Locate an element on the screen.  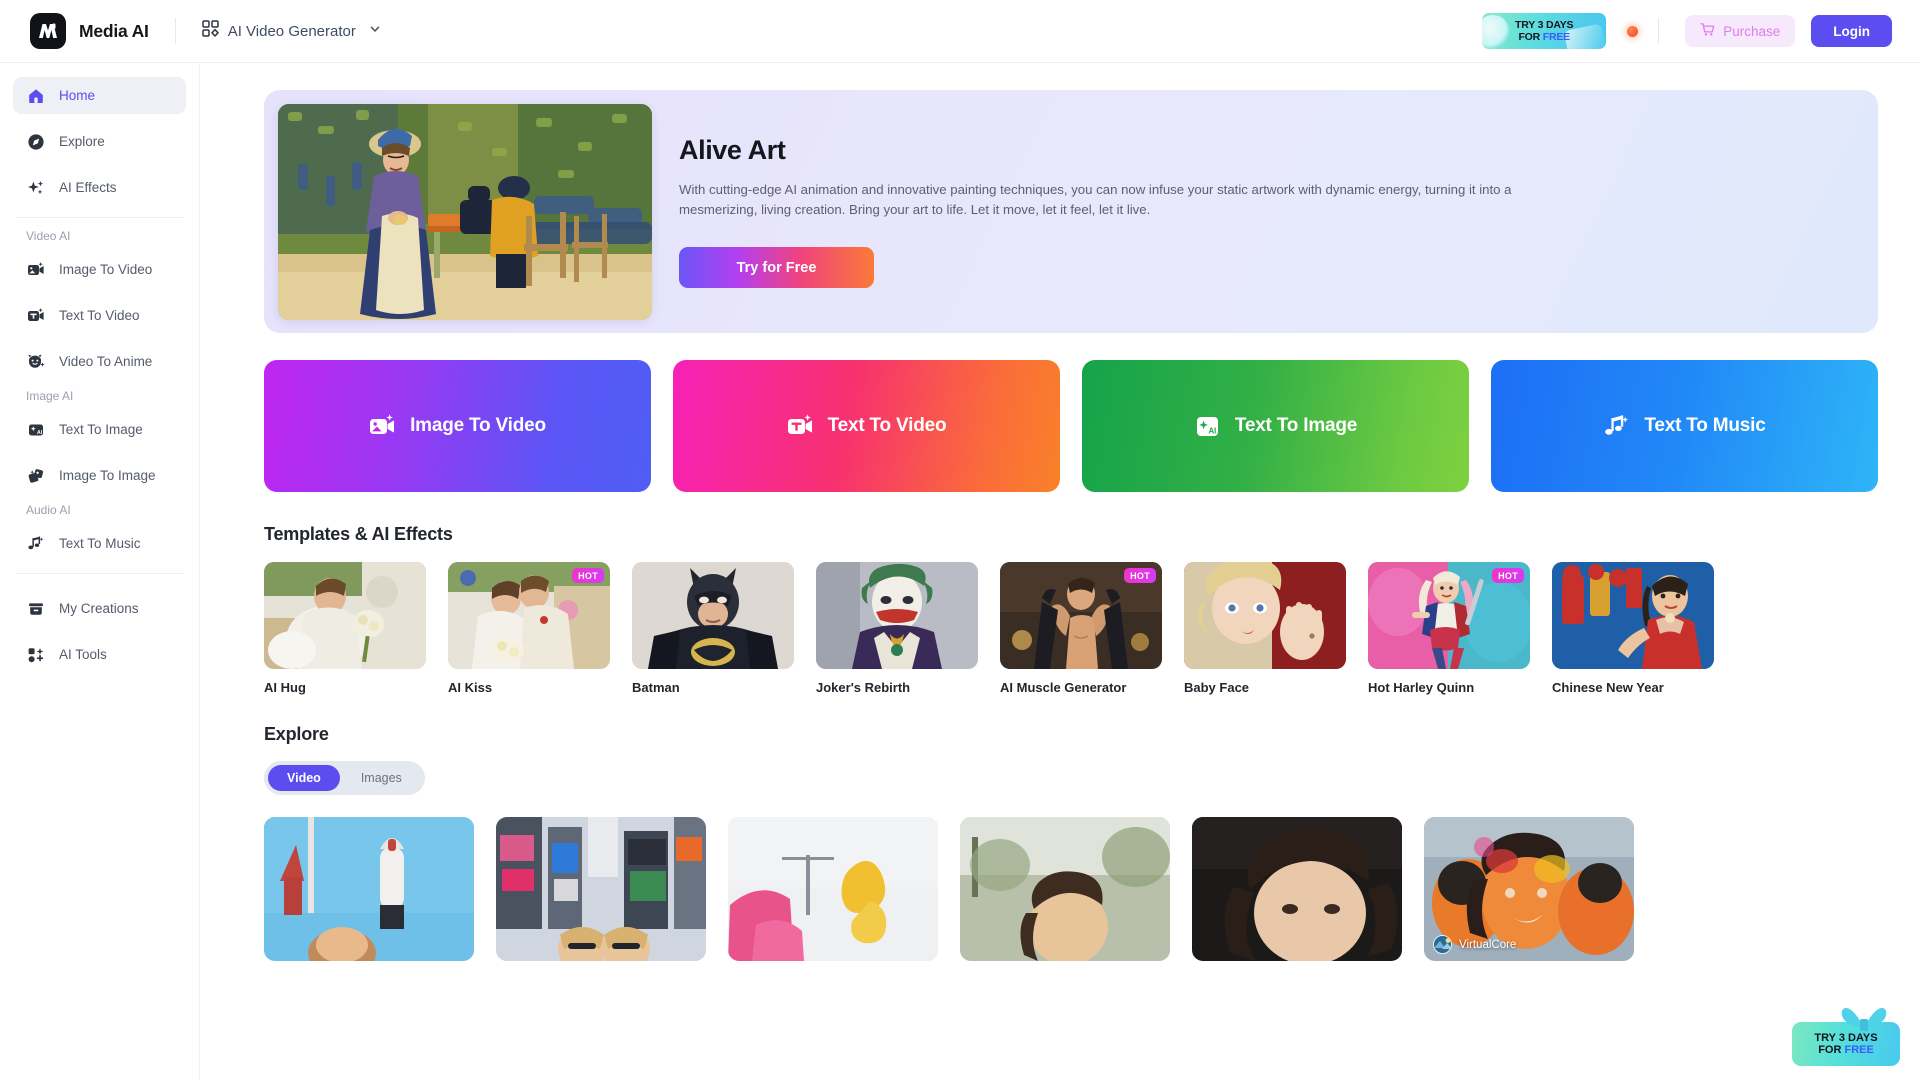
explore-grid: VirtualCore is located at coordinates (1092, 889).